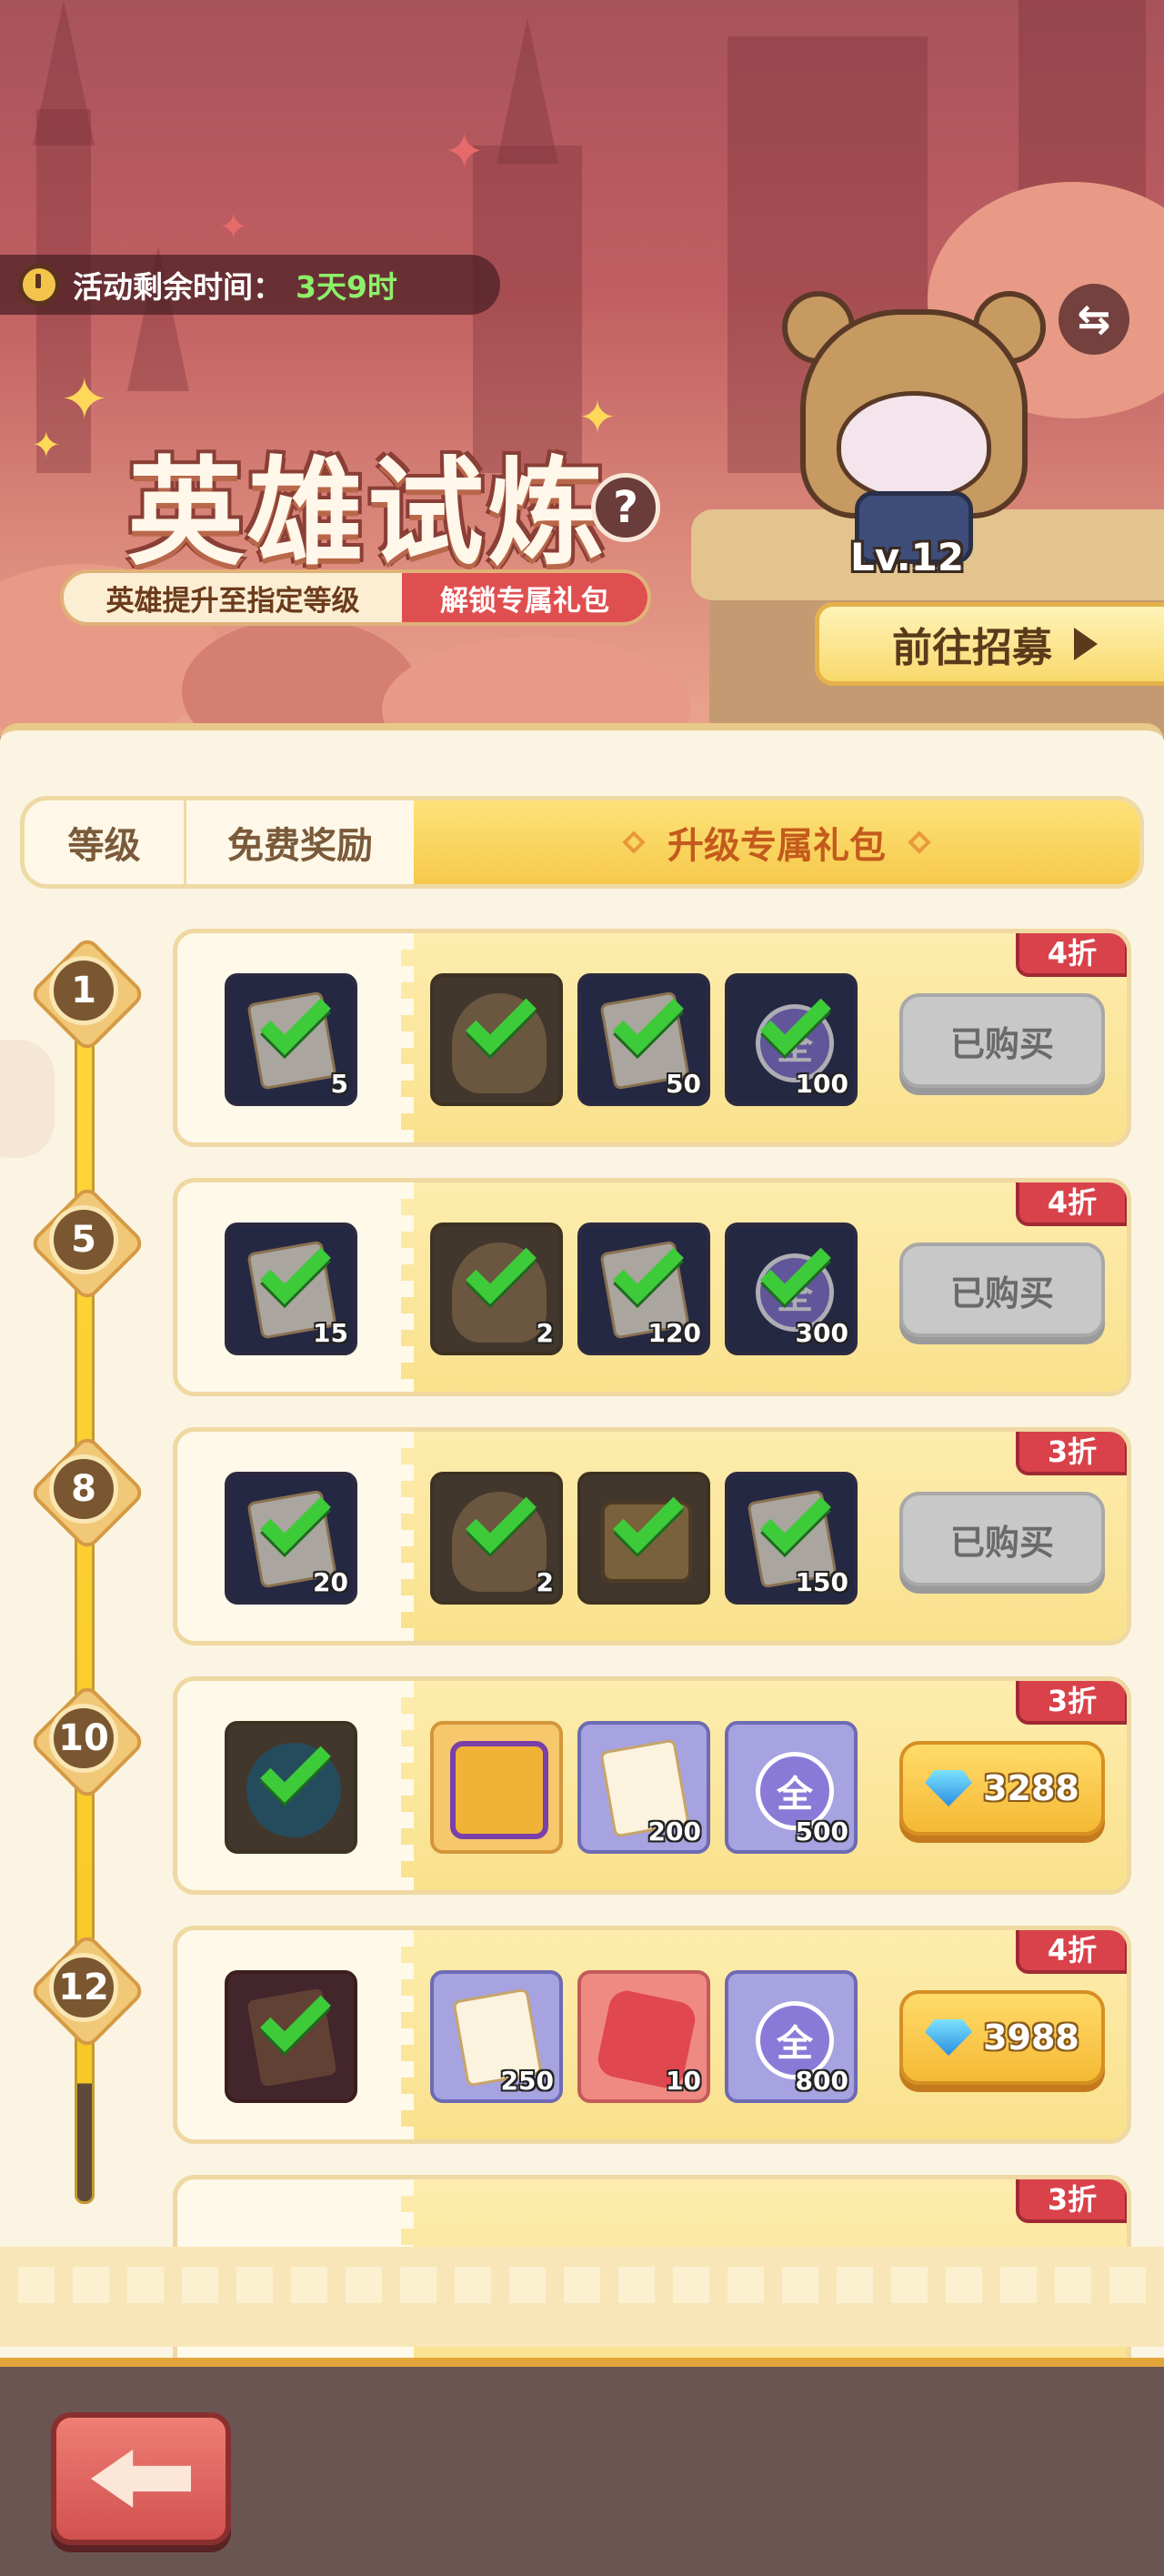  I want to click on item-quantity: 10, so click(684, 2081).